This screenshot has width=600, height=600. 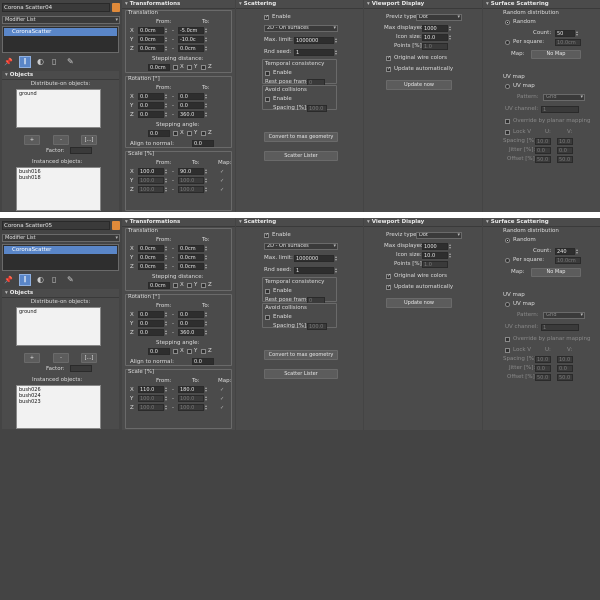 I want to click on scatter-mode-dropdown: 2D - On surfaces ▾, so click(x=301, y=28).